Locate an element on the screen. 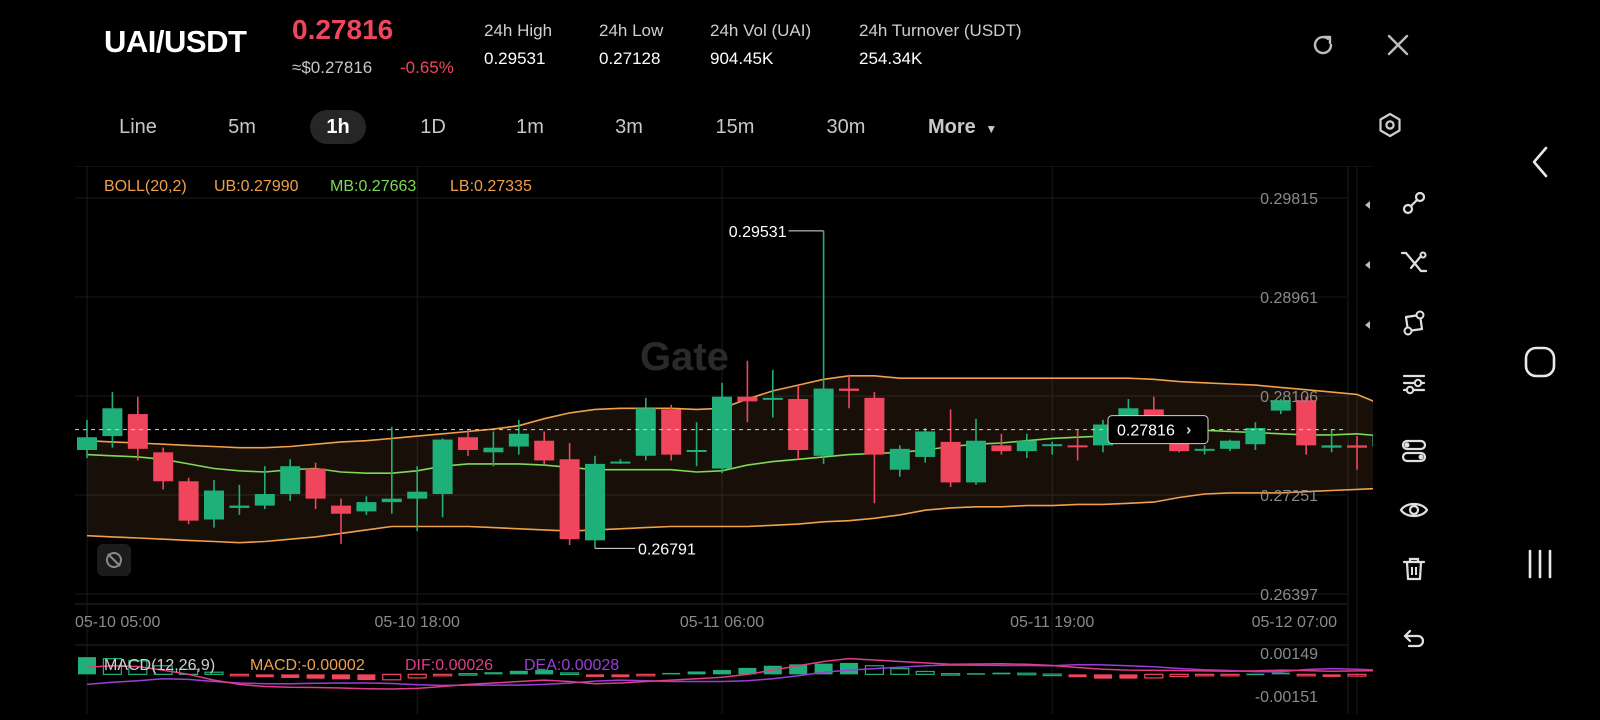 This screenshot has width=1600, height=720. indicator-settings-tool is located at coordinates (1414, 382).